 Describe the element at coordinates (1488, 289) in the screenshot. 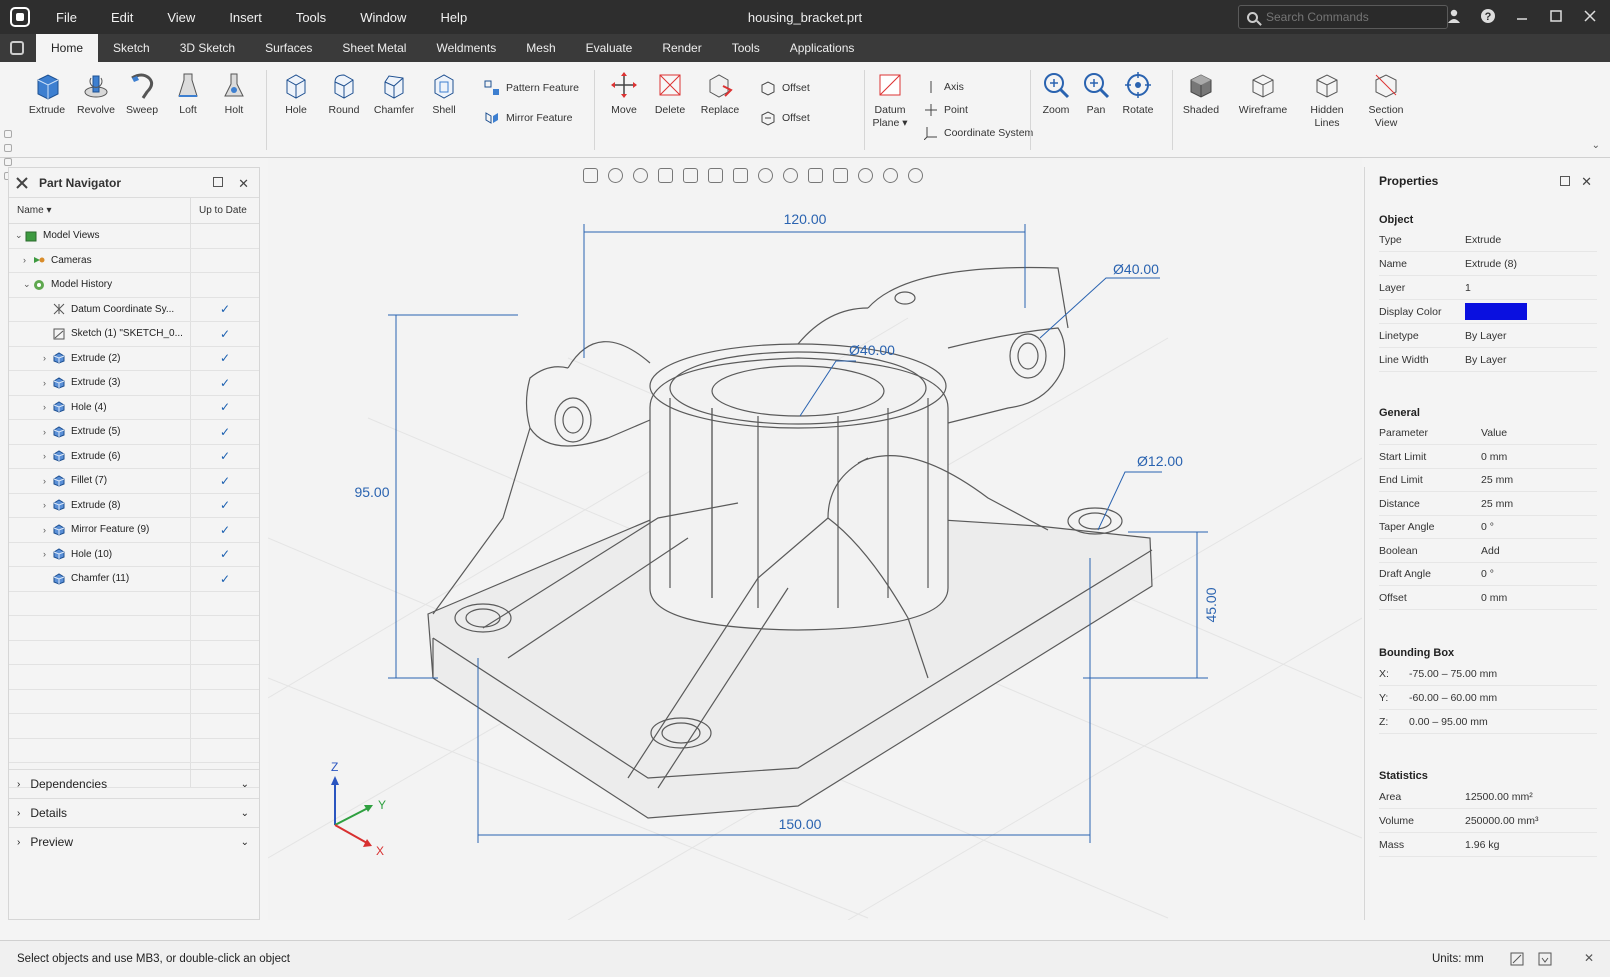

I see `object-property-row: Layer 1` at that location.